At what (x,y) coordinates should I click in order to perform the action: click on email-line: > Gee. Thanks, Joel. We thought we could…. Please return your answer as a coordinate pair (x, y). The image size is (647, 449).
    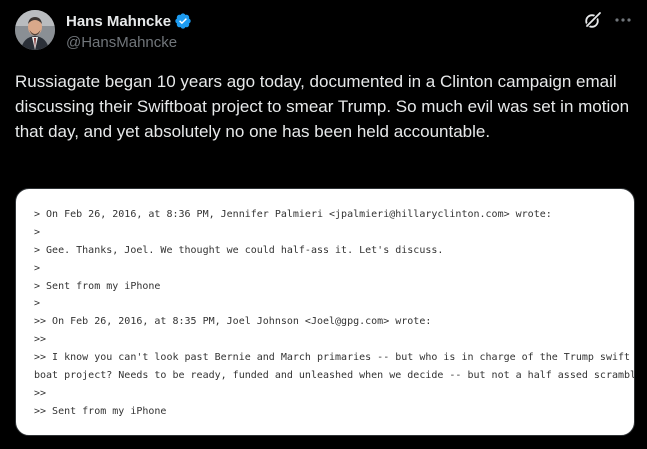
    Looking at the image, I should click on (239, 250).